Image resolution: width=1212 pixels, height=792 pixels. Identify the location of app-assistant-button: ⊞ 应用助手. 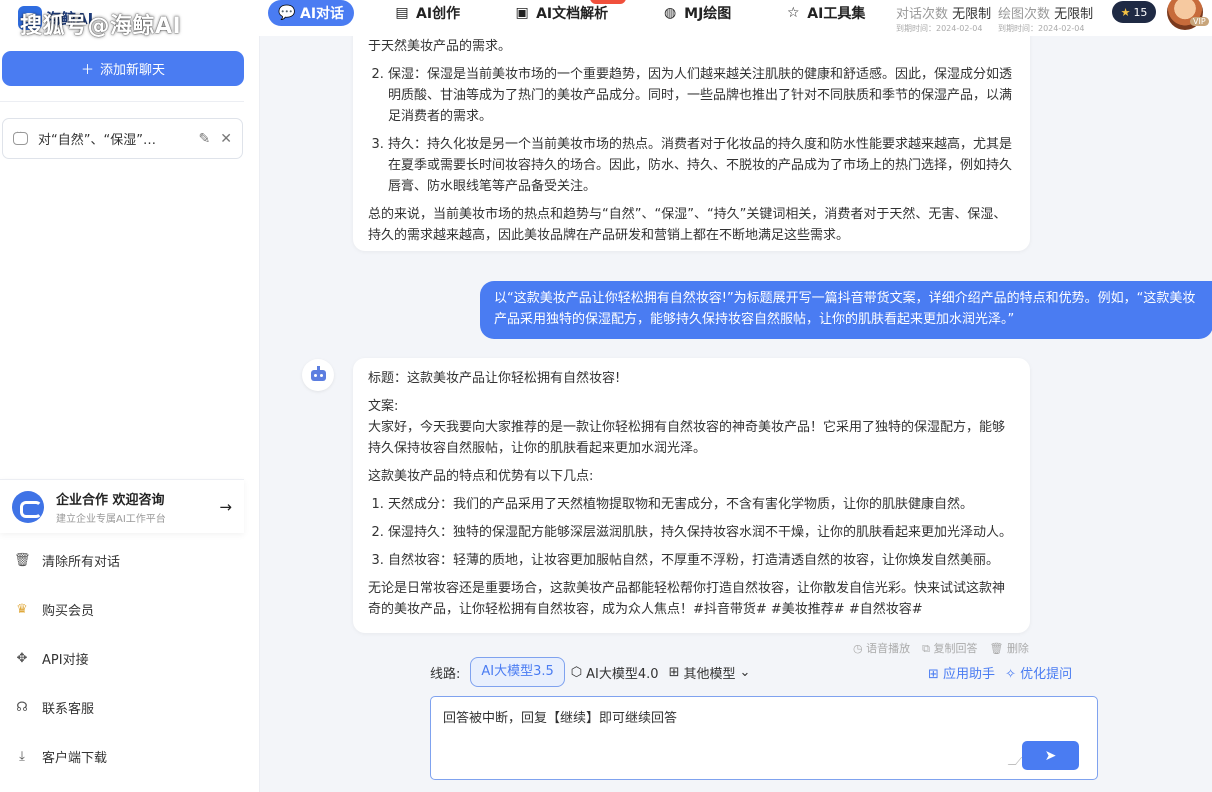
(961, 672).